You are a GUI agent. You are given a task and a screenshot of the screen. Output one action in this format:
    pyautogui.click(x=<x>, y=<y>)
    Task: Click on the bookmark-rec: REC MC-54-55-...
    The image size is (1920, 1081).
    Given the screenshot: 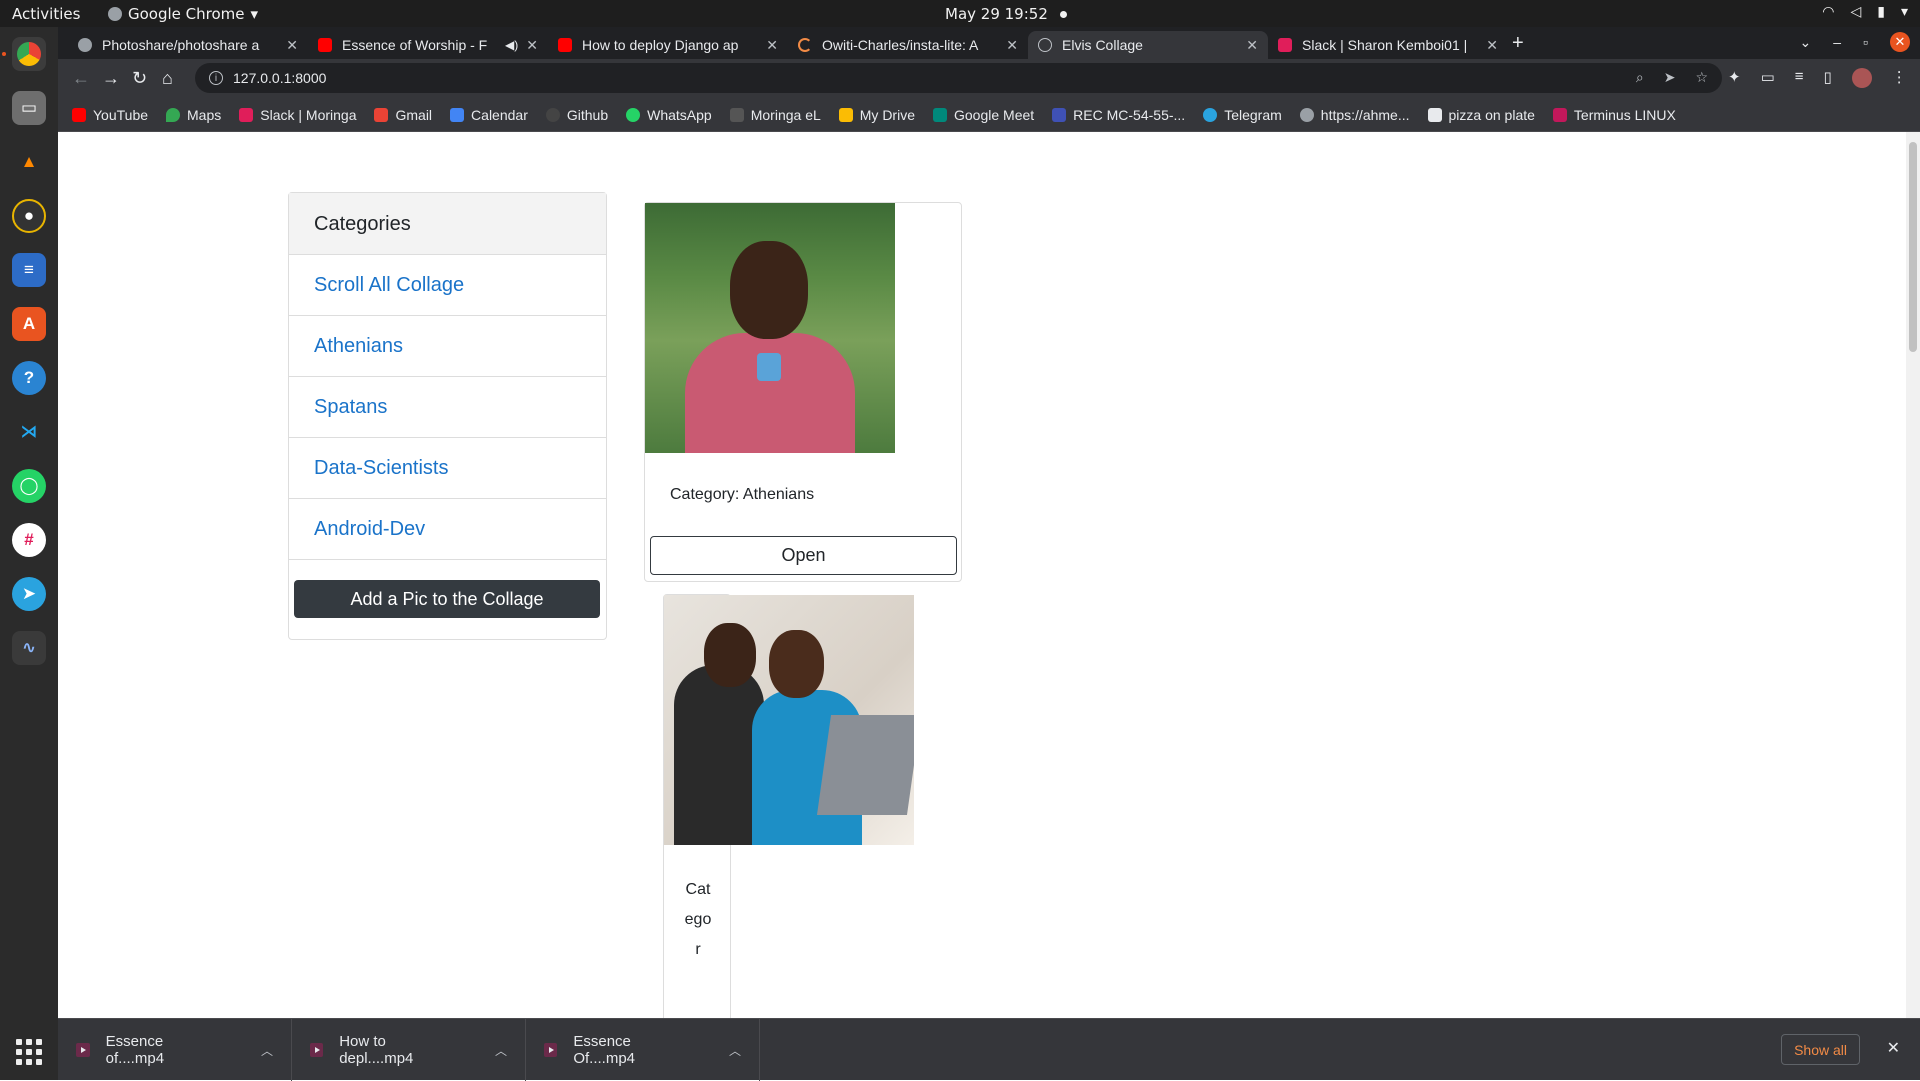 What is the action you would take?
    pyautogui.click(x=1118, y=115)
    